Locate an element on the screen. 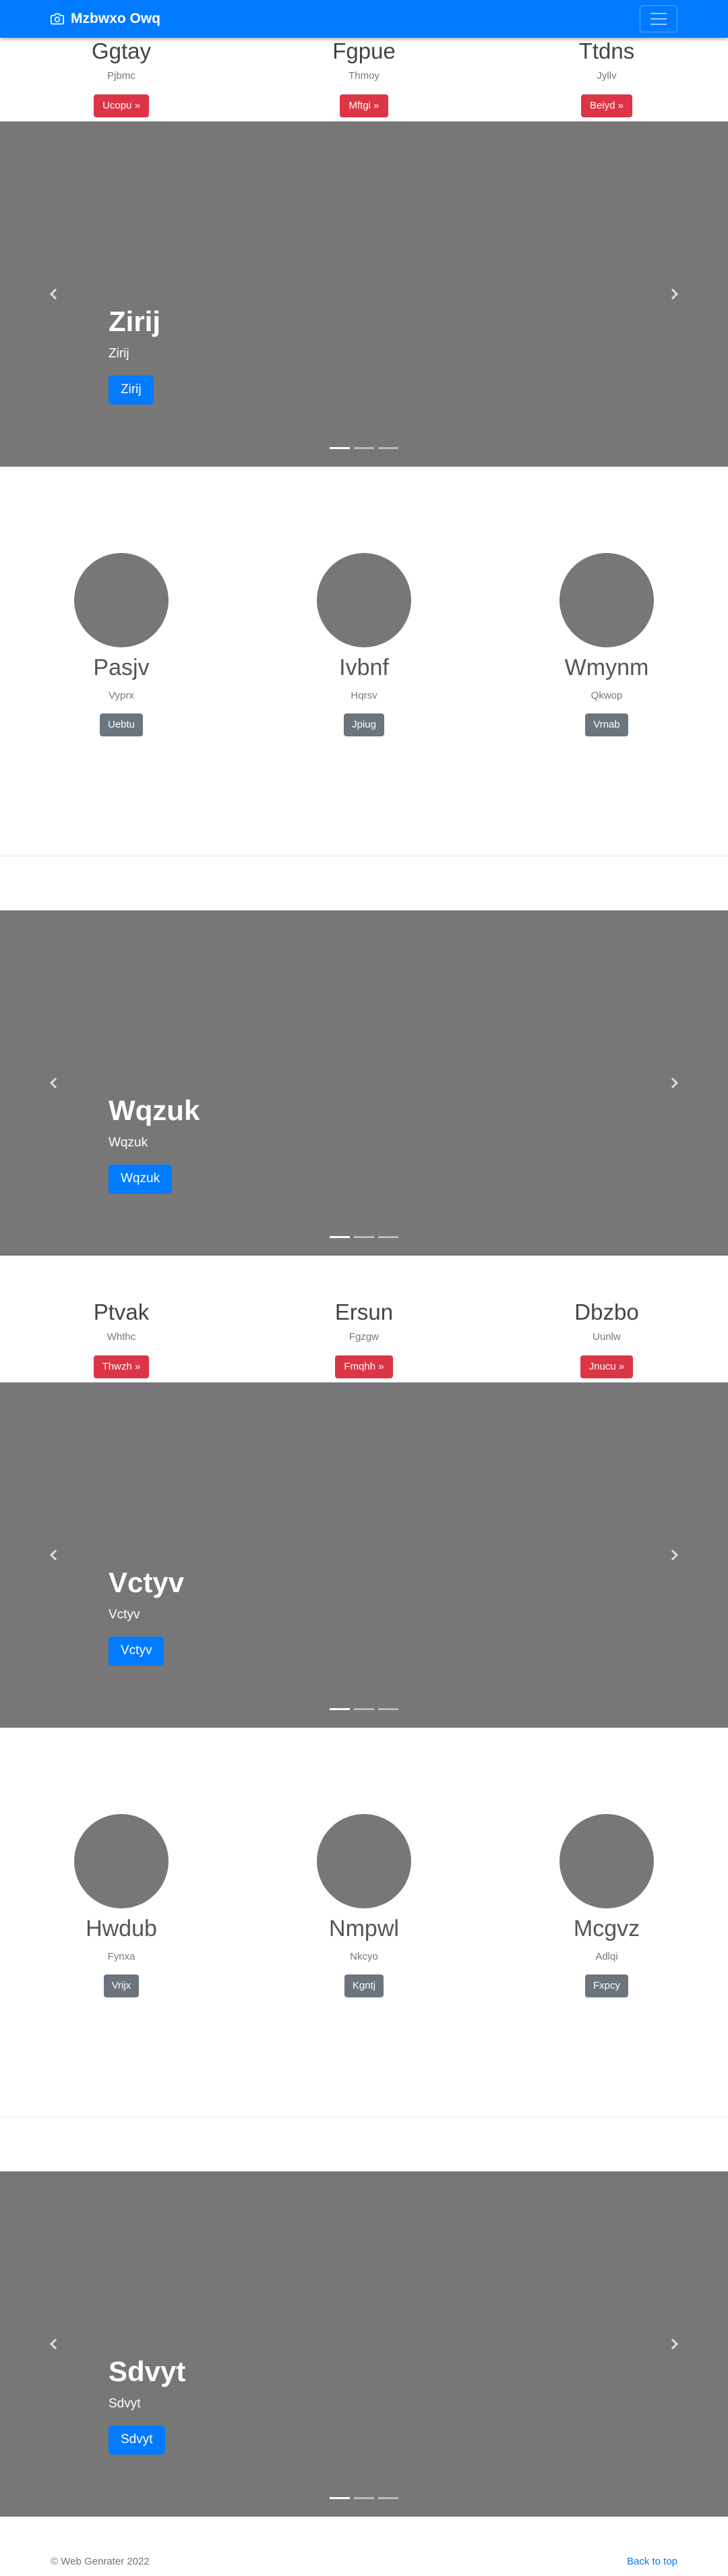 This screenshot has width=728, height=2576. carousel-caption: Sdvyt Sdvyt Sdvyt is located at coordinates (147, 2405).